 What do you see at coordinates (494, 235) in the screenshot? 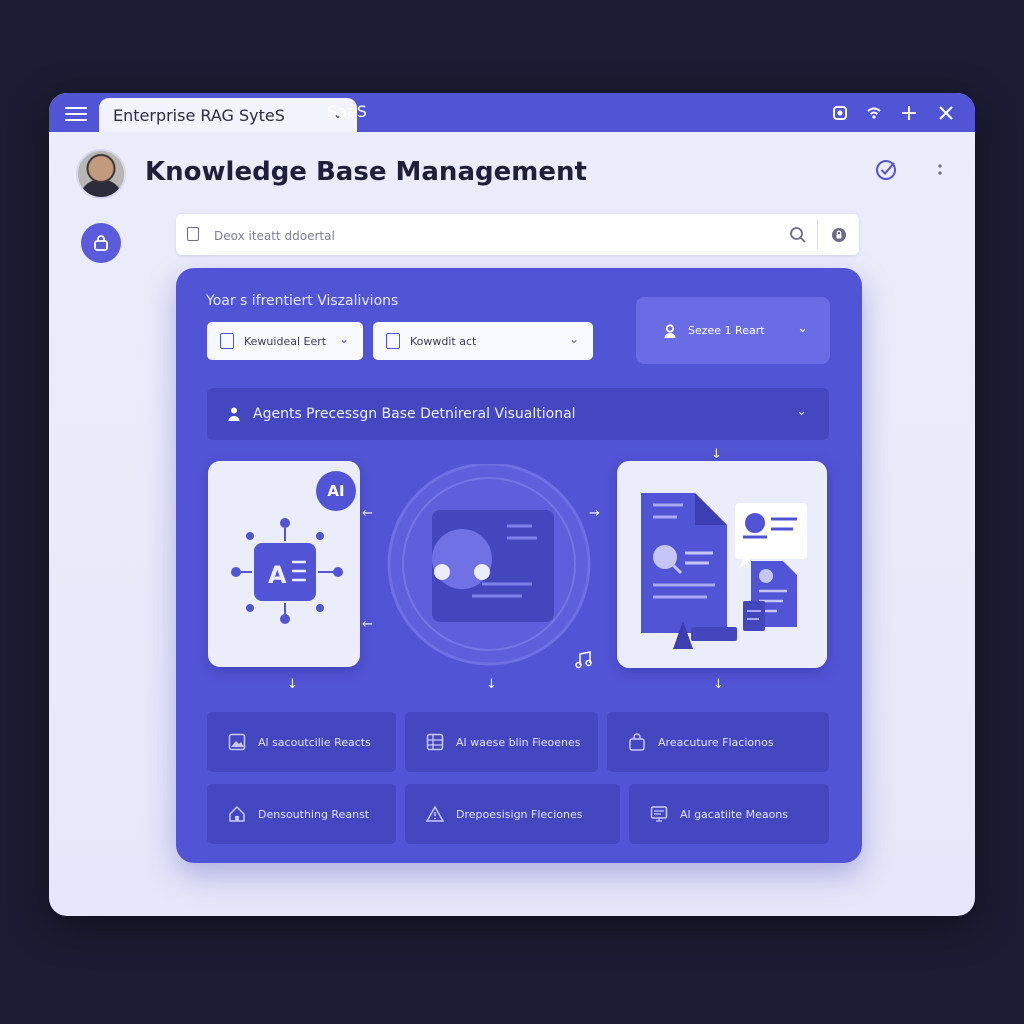
I see `search-input` at bounding box center [494, 235].